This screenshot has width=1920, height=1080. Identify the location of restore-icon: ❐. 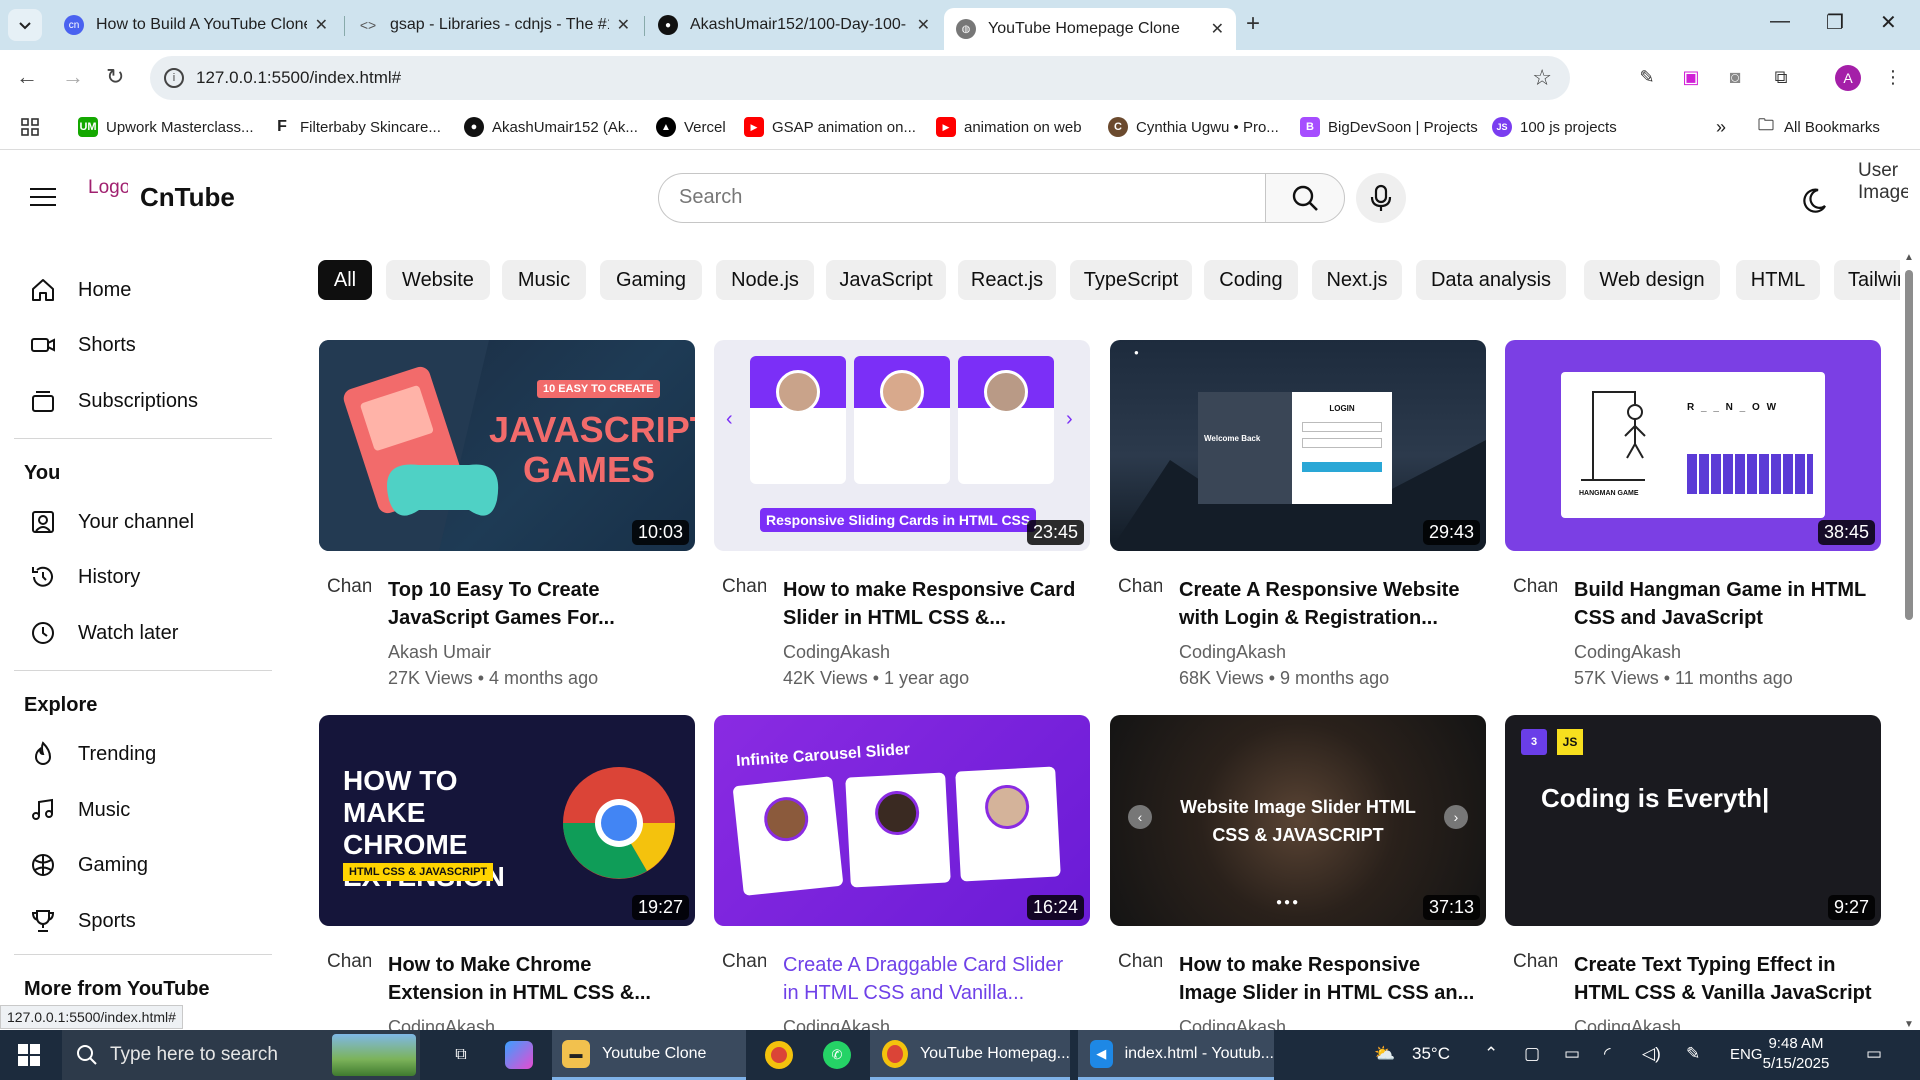
(1835, 22).